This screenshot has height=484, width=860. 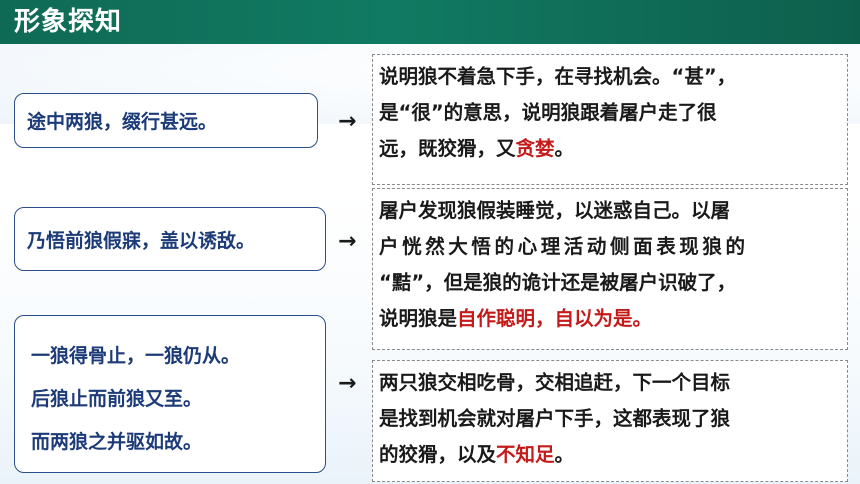 What do you see at coordinates (555, 318) in the screenshot?
I see `highlight-self-smart: 自作聪明，自以为是。` at bounding box center [555, 318].